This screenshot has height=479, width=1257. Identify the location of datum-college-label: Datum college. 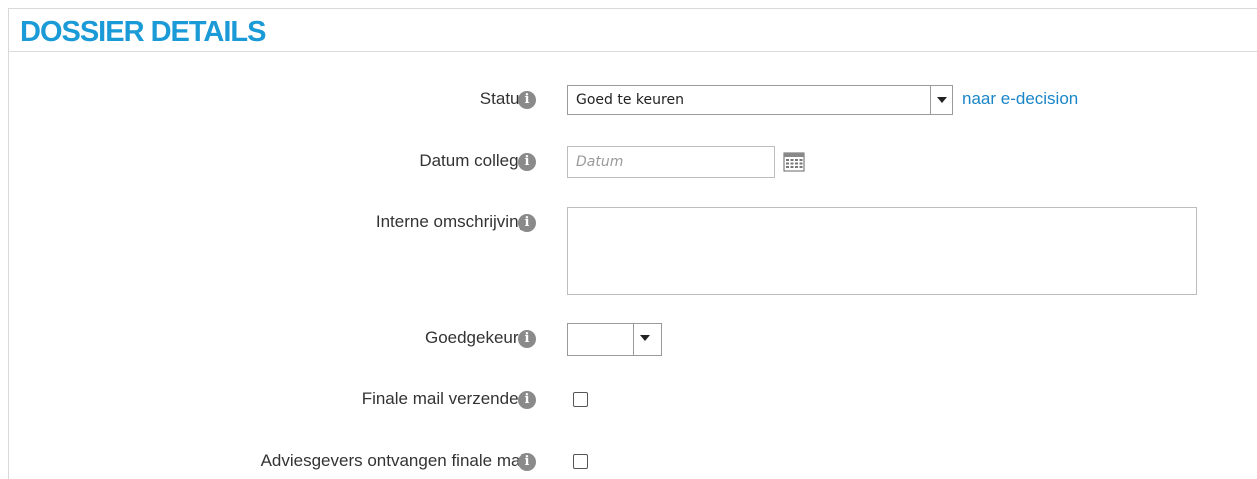
(473, 160).